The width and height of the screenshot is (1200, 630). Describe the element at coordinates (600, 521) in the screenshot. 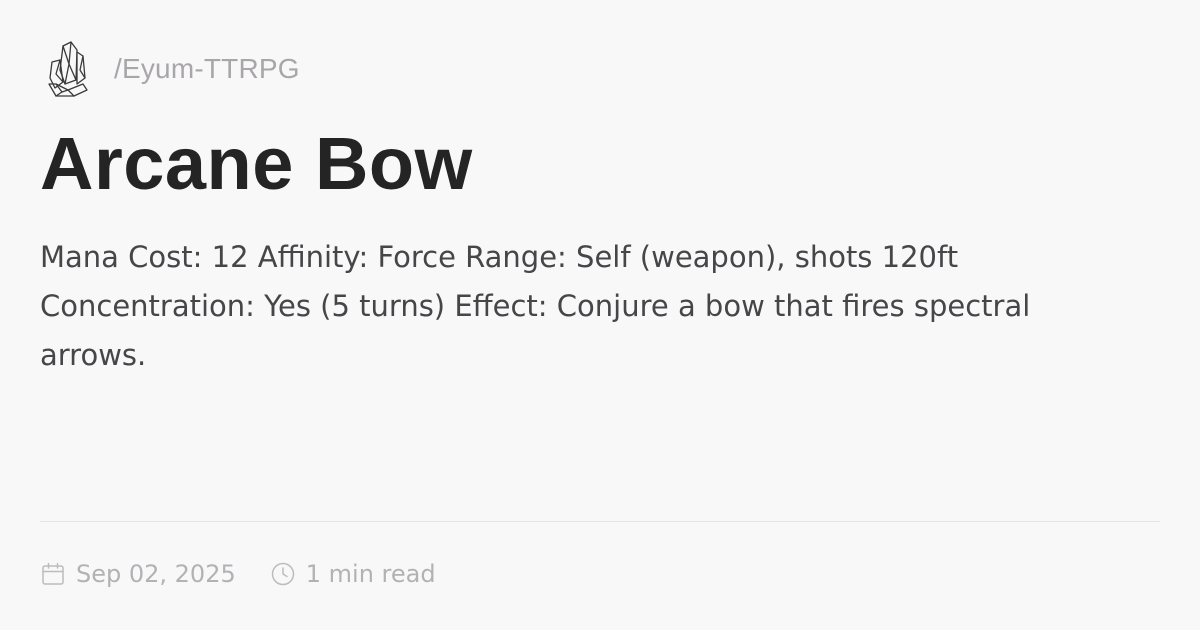

I see `divider` at that location.